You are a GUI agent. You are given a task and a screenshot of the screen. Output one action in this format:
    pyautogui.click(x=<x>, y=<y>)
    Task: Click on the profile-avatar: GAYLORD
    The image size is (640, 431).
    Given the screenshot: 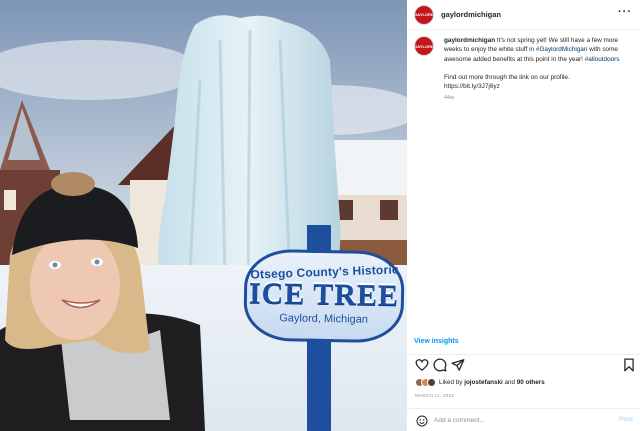 What is the action you would take?
    pyautogui.click(x=424, y=14)
    